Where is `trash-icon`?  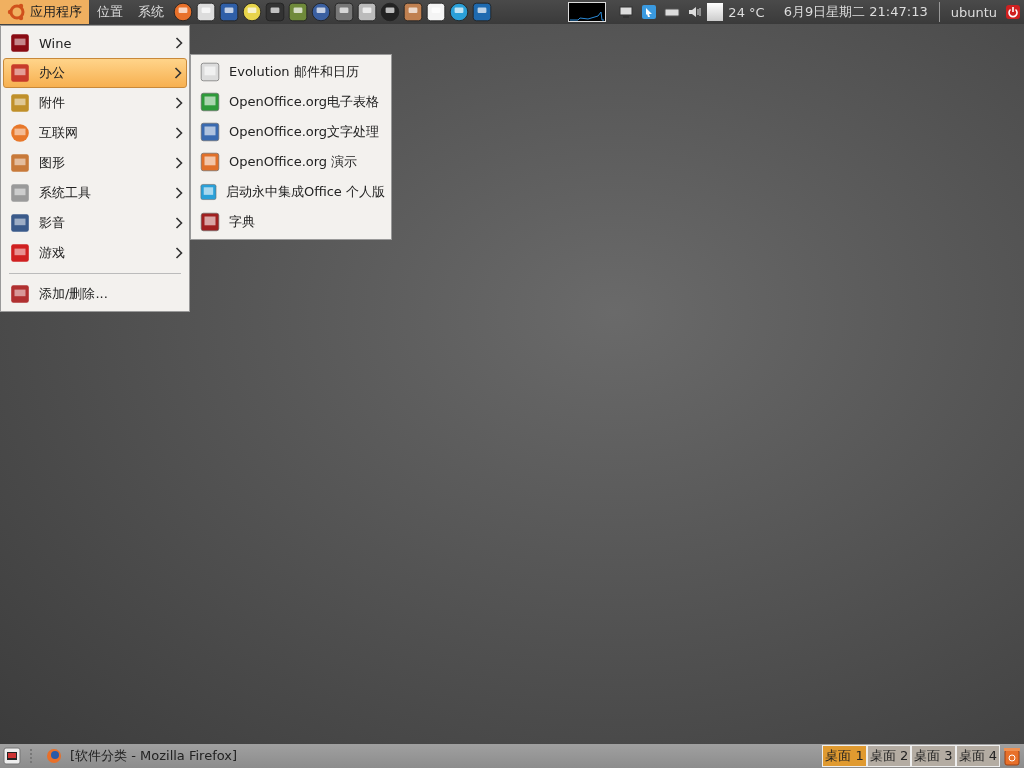
trash-icon is located at coordinates (1012, 756).